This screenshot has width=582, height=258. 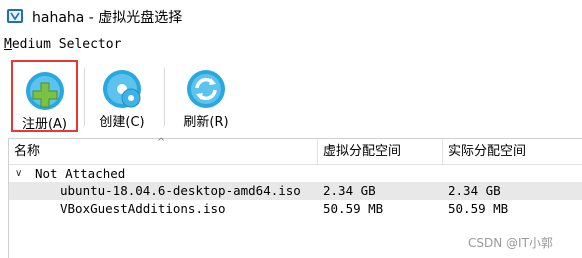 I want to click on column-header: ^ 名称 虚拟分配空间 实际分配空间, so click(x=295, y=151).